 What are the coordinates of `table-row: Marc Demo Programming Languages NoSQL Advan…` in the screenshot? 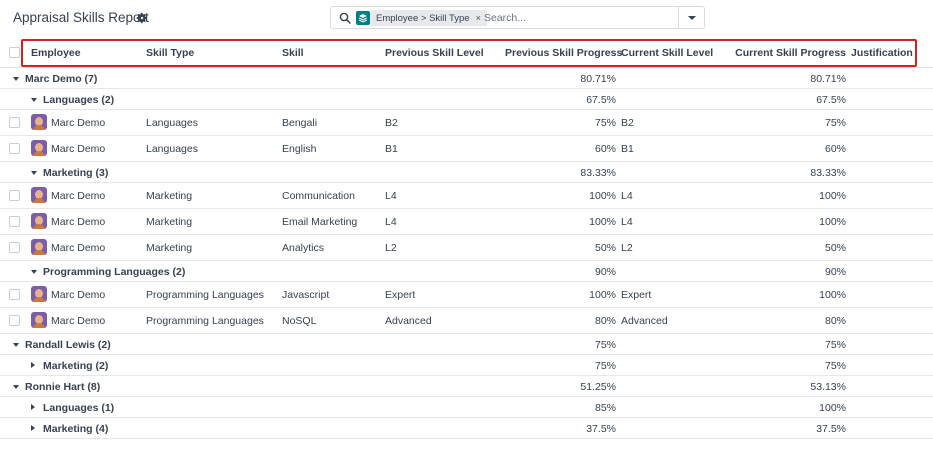 It's located at (466, 321).